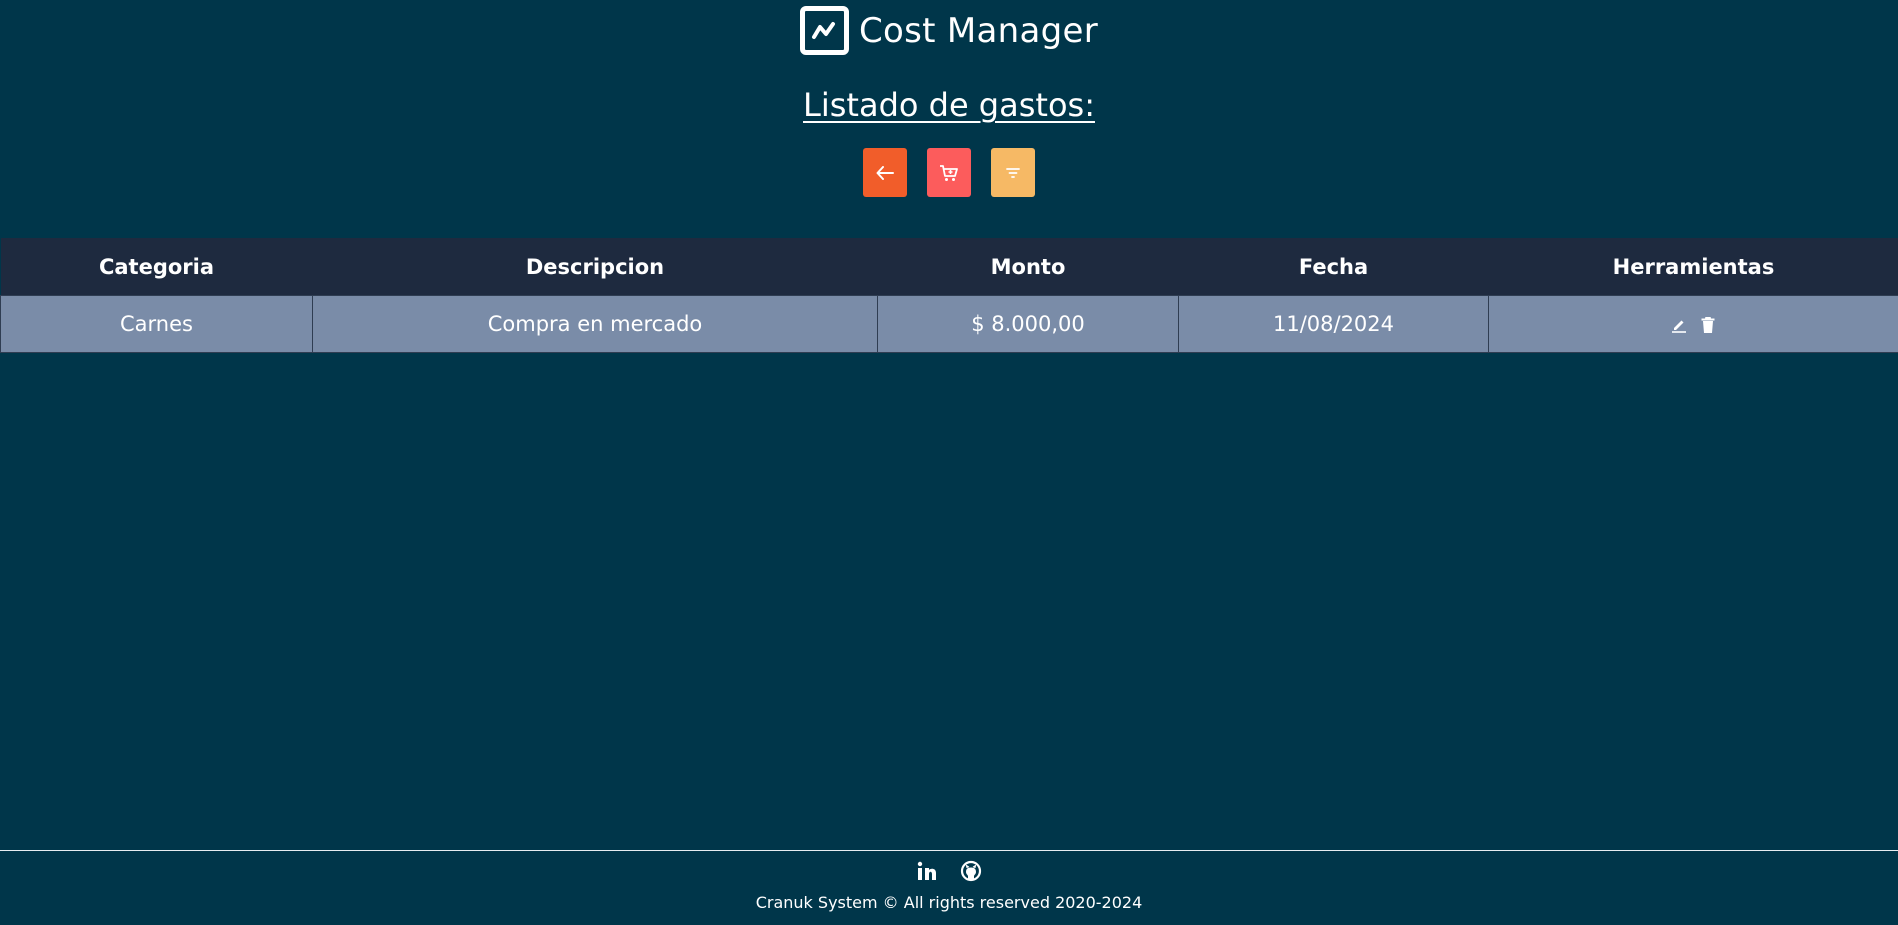  I want to click on app-title: Cost Manager, so click(978, 30).